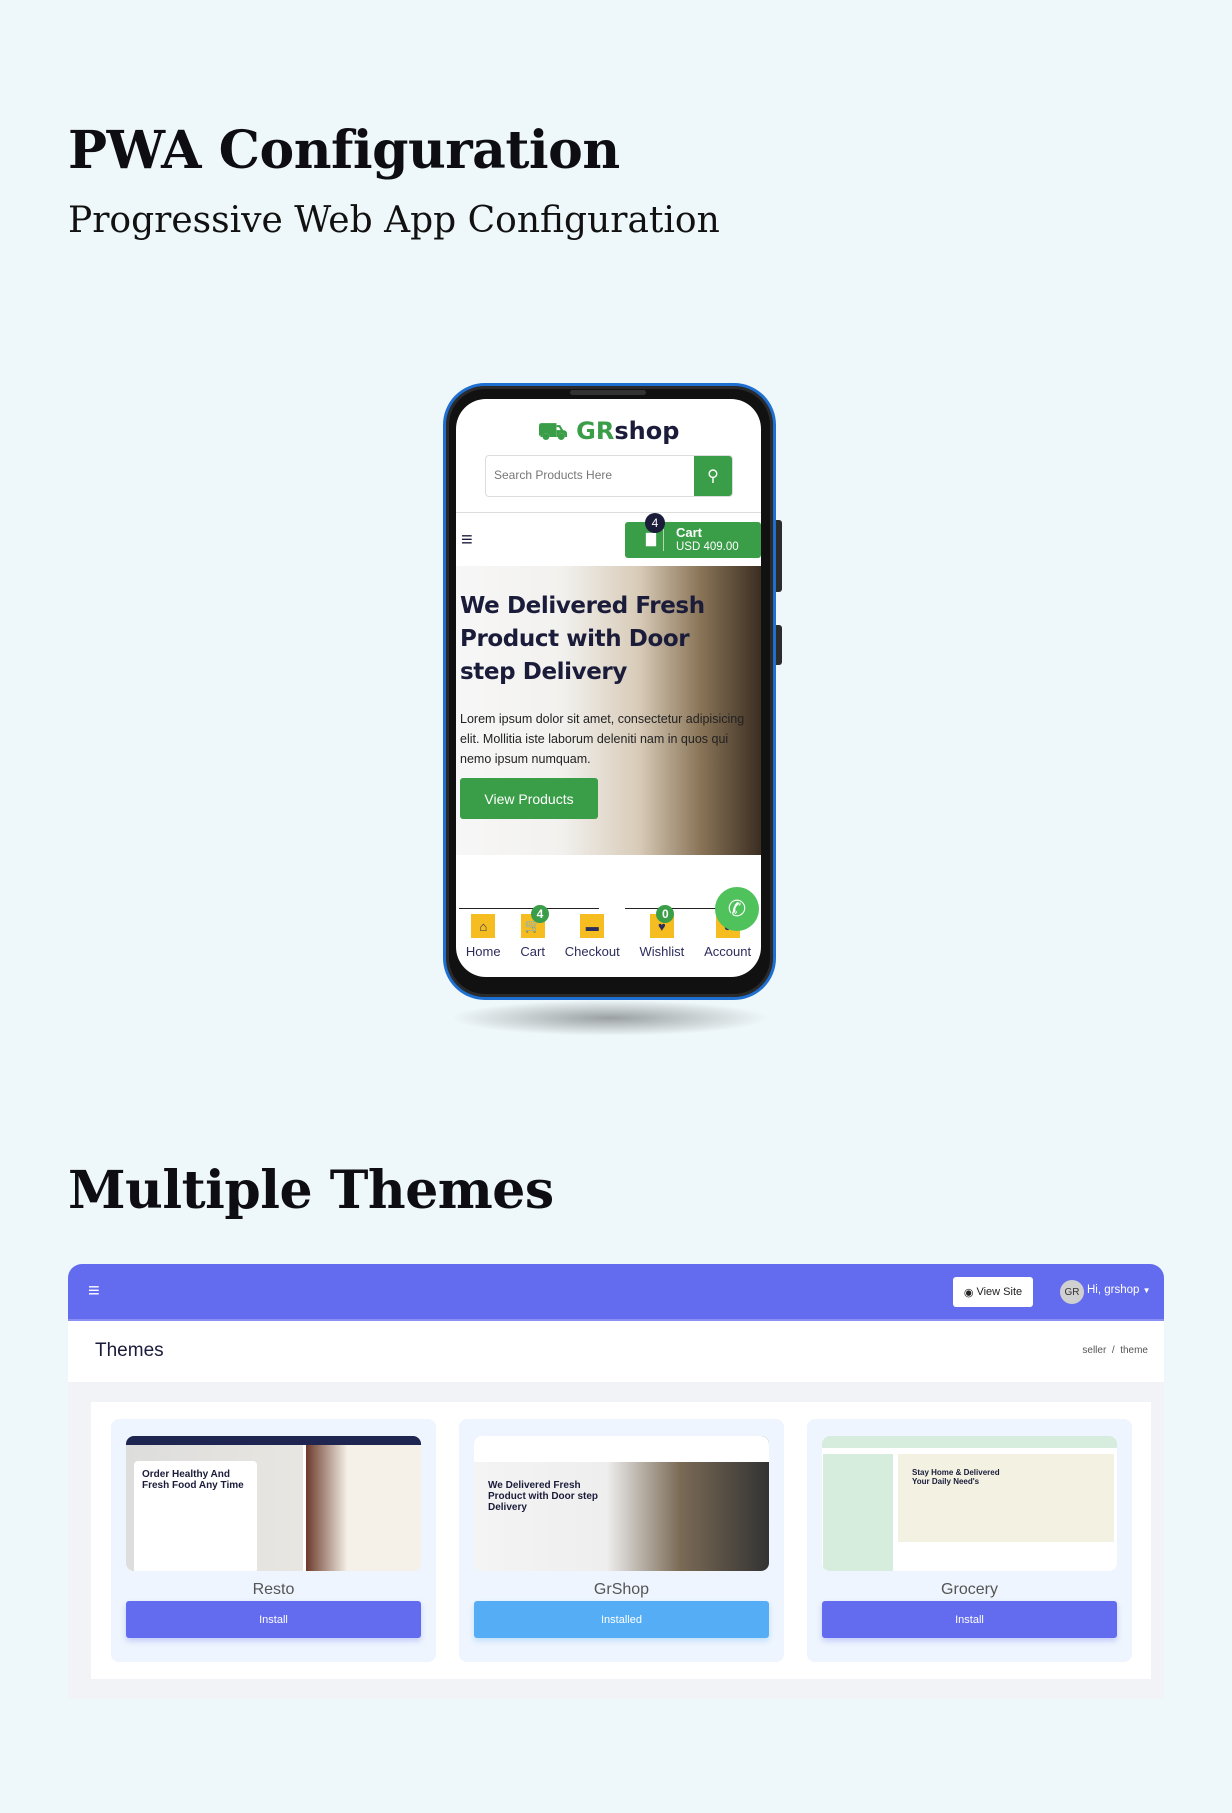 This screenshot has width=1232, height=1813. Describe the element at coordinates (999, 1292) in the screenshot. I see `view-site-label: View Site` at that location.